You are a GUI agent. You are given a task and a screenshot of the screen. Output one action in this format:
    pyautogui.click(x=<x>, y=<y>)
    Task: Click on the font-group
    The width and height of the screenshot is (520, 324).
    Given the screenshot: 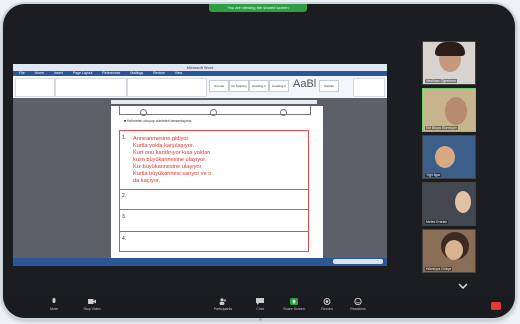 What is the action you would take?
    pyautogui.click(x=91, y=87)
    